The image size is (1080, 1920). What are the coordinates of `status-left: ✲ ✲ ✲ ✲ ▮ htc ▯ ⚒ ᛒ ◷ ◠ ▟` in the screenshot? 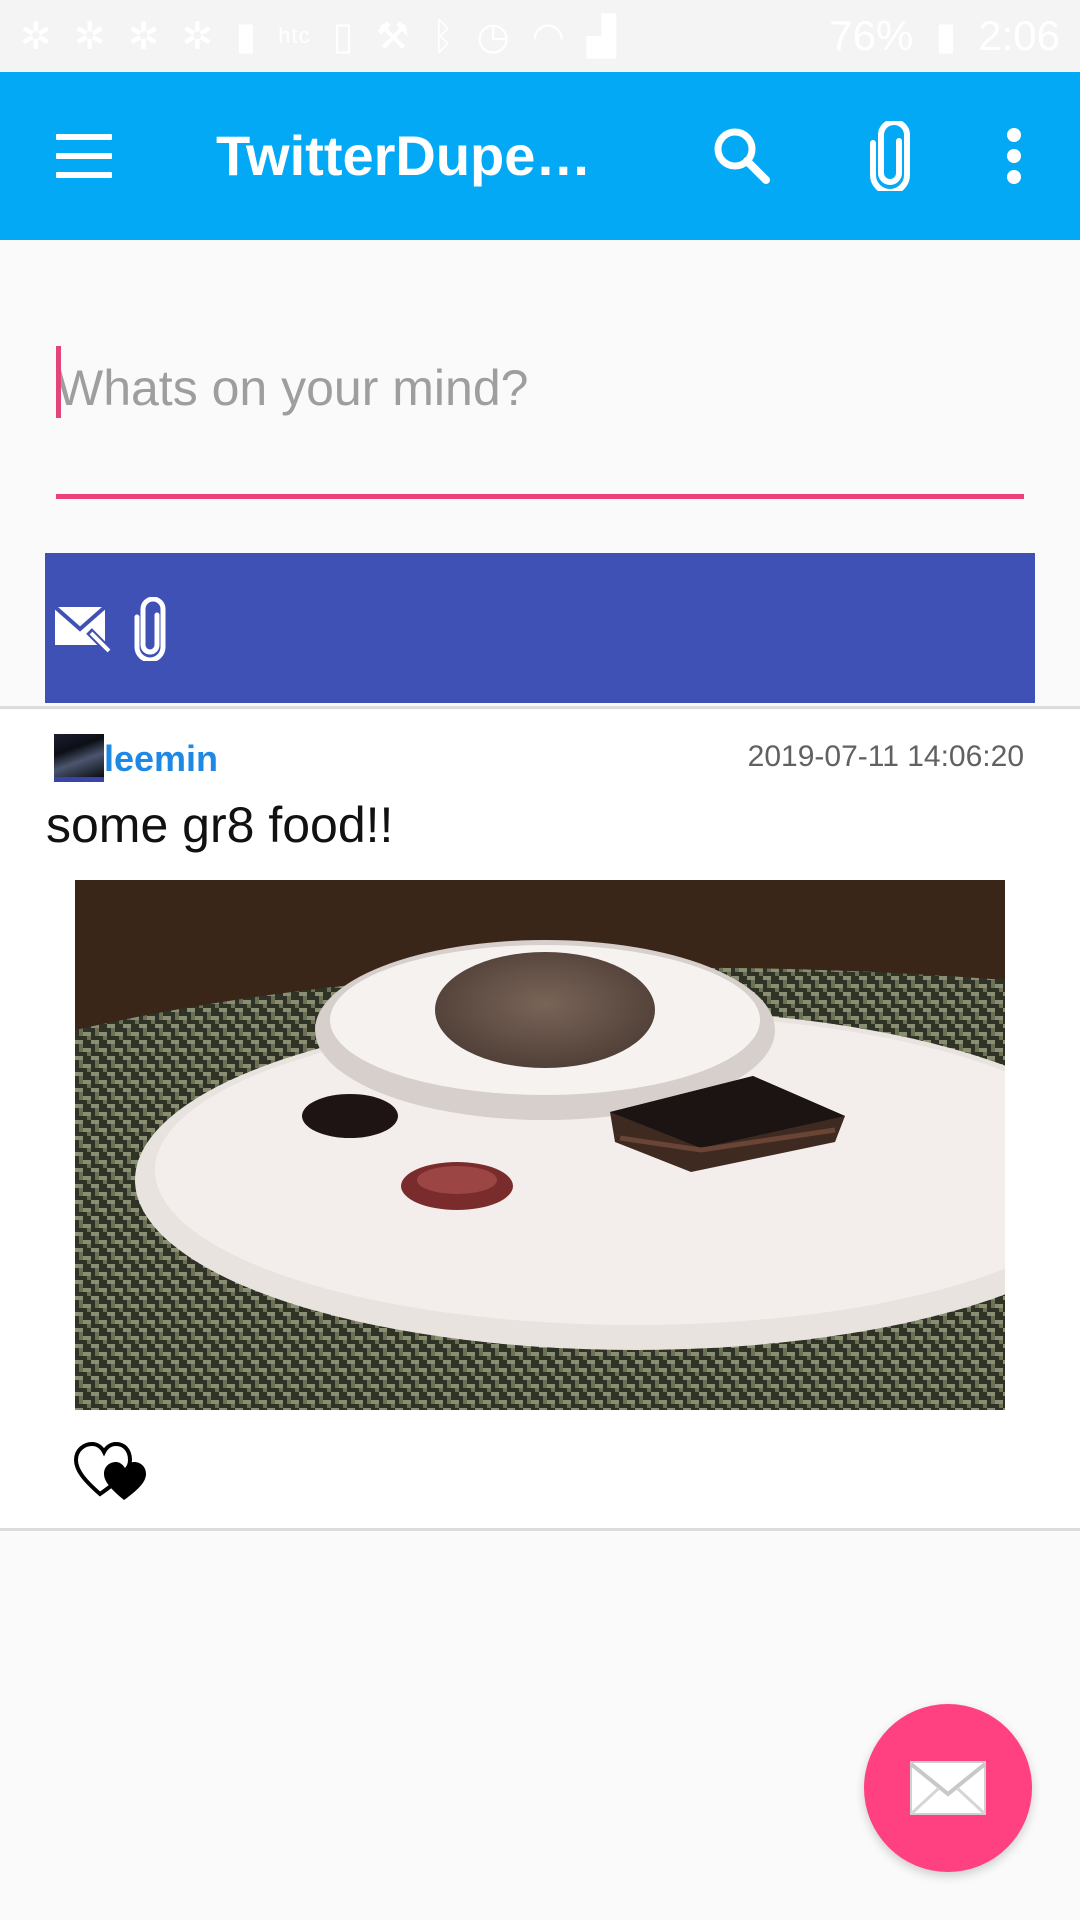 It's located at (318, 36).